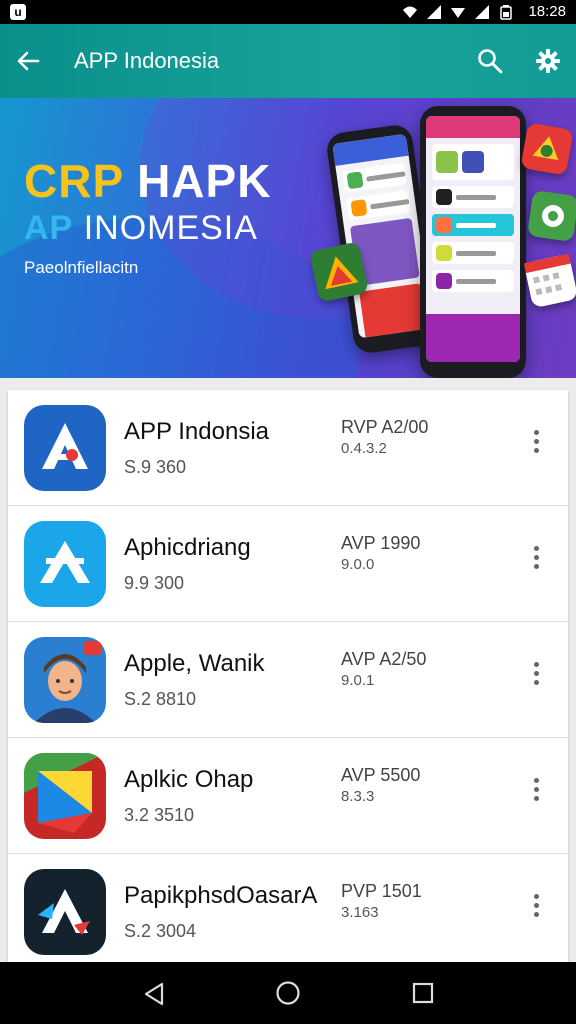 This screenshot has height=1024, width=576. Describe the element at coordinates (547, 149) in the screenshot. I see `chrome-logo-icon` at that location.